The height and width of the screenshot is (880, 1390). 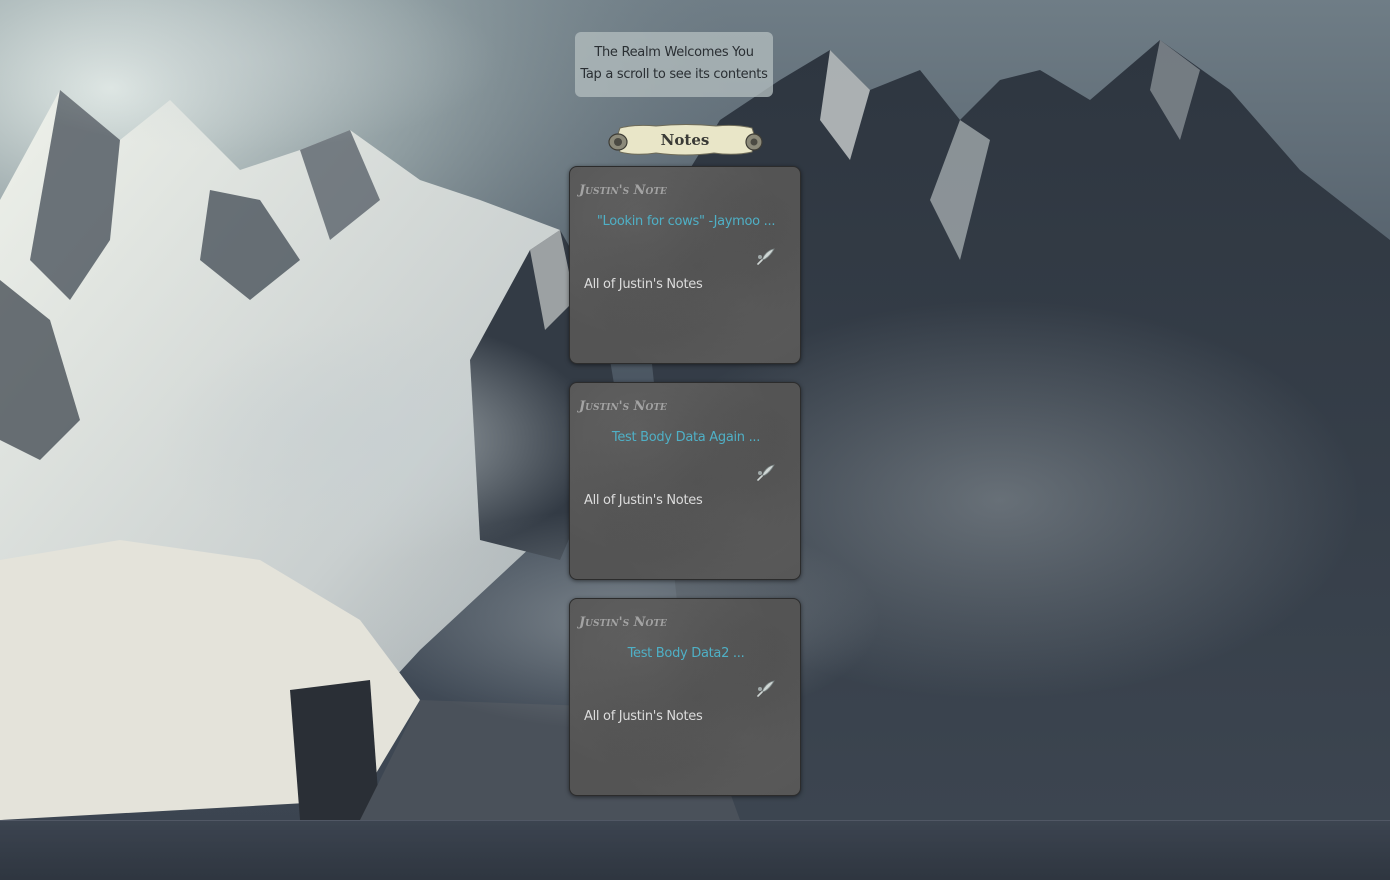 I want to click on welcome-subtitle: Tap a scroll to see its contents, so click(x=674, y=74).